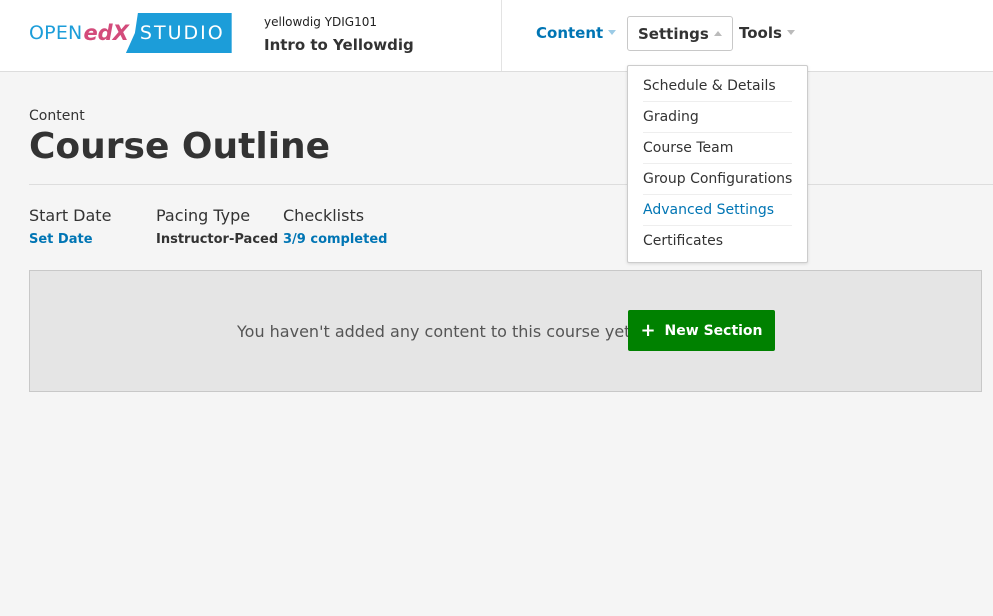  Describe the element at coordinates (217, 226) in the screenshot. I see `status-pacing-type: Pacing Type Instructor-Paced` at that location.